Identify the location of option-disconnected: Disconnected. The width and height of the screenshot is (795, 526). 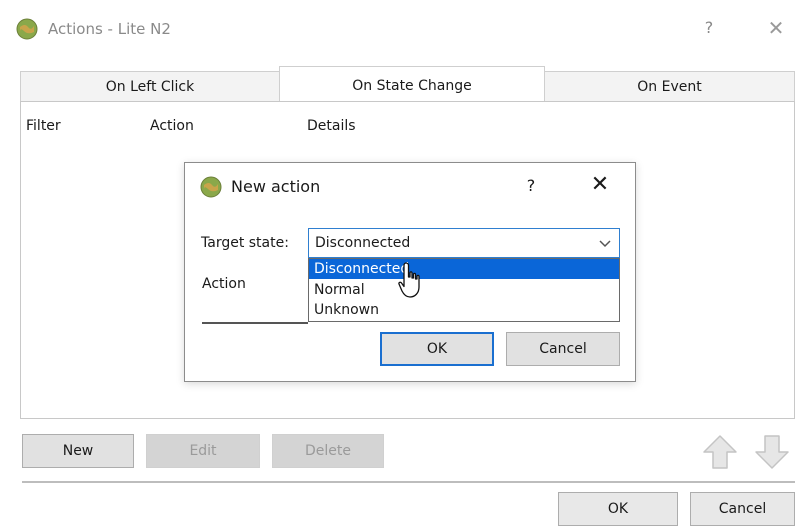
(464, 269).